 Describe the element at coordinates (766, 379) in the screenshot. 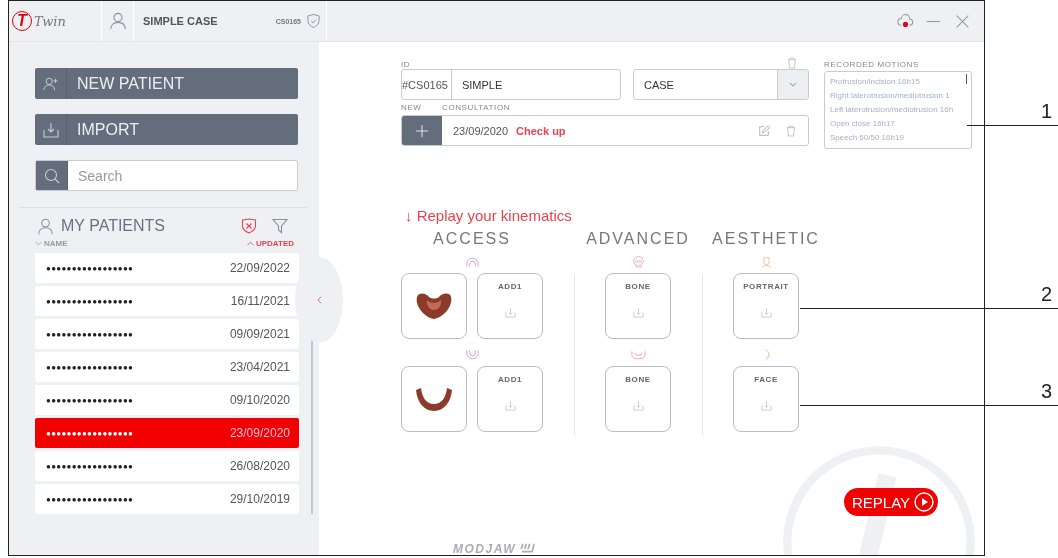

I see `tile-label: FACE` at that location.